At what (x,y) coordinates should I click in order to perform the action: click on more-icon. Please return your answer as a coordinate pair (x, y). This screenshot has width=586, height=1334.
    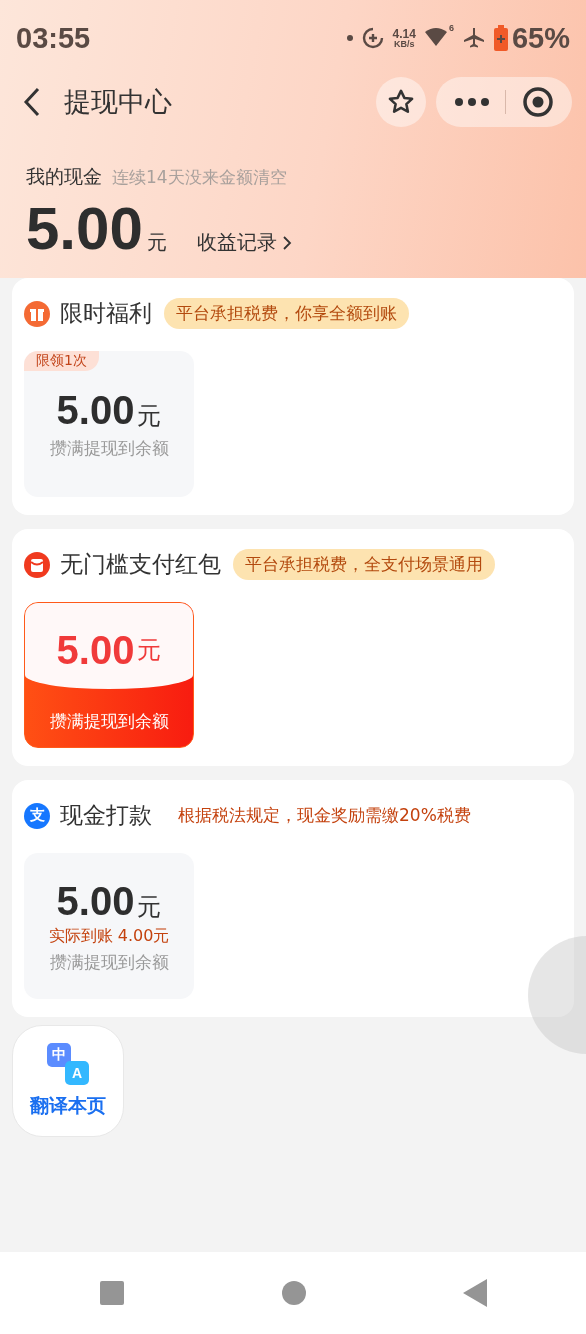
    Looking at the image, I should click on (471, 102).